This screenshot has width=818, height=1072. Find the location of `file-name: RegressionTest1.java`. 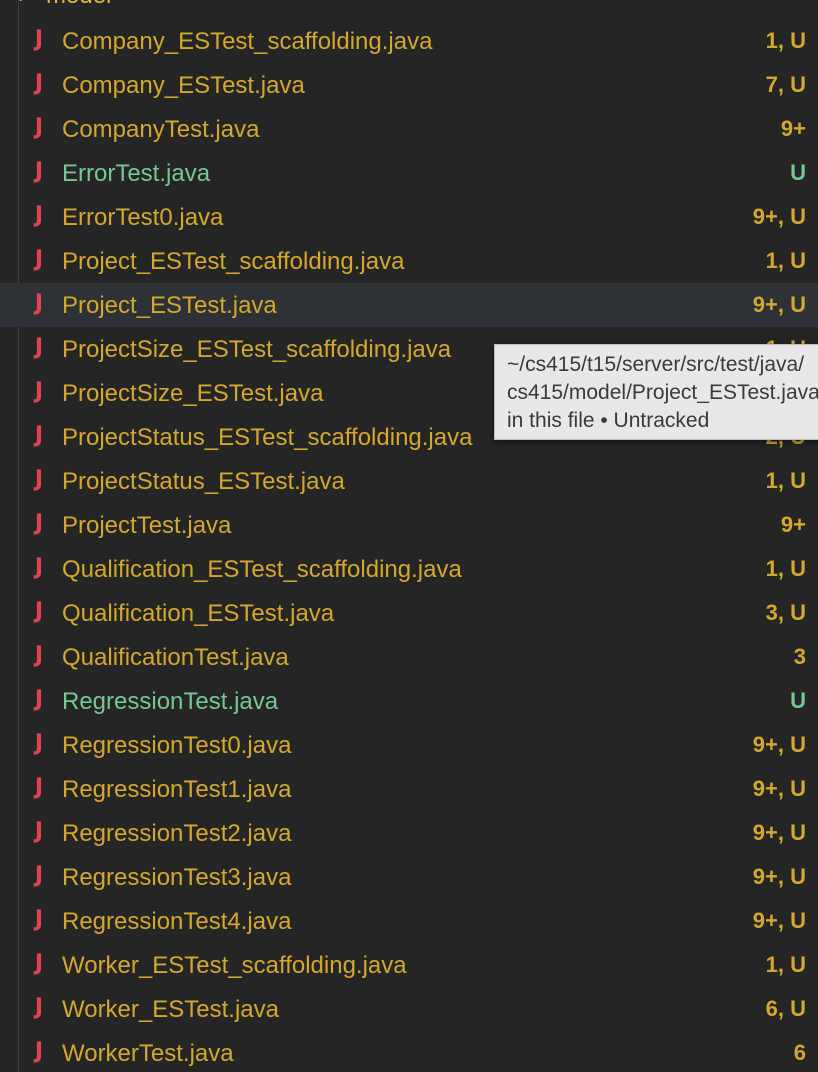

file-name: RegressionTest1.java is located at coordinates (177, 789).